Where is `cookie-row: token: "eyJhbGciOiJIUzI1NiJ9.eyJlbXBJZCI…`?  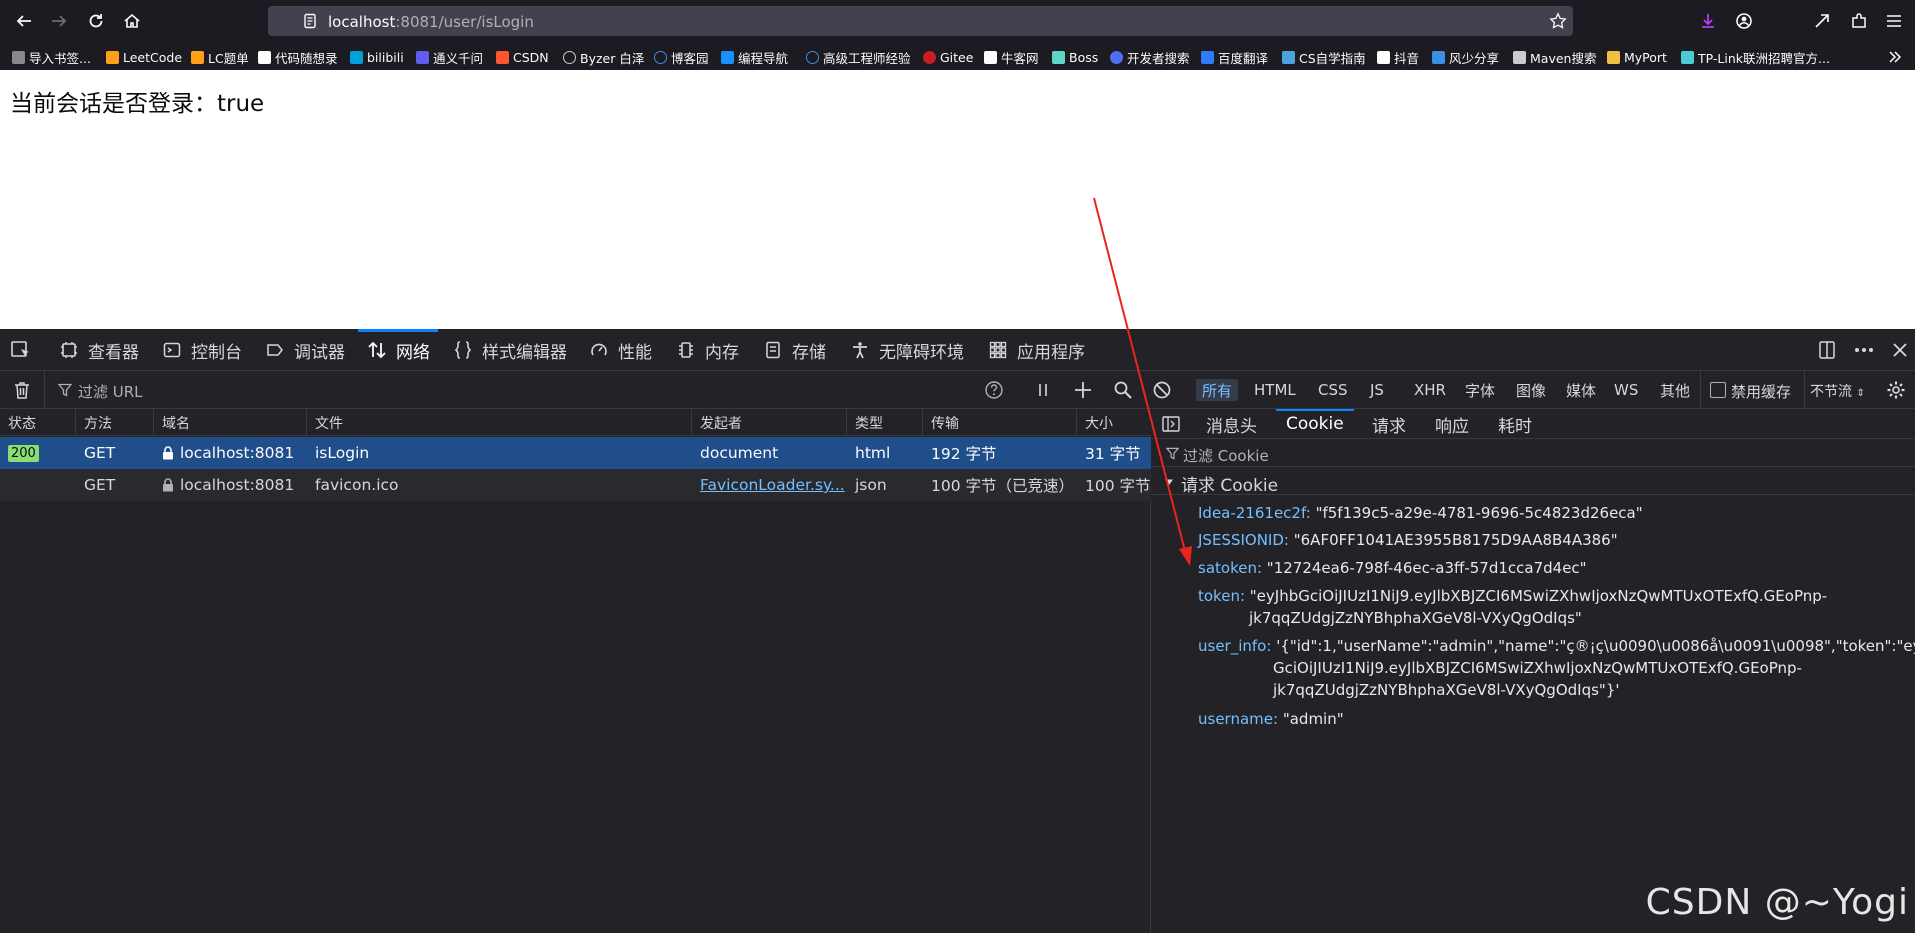
cookie-row: token: "eyJhbGciOiJIUzI1NiJ9.eyJlbXBJZCI… is located at coordinates (1512, 596).